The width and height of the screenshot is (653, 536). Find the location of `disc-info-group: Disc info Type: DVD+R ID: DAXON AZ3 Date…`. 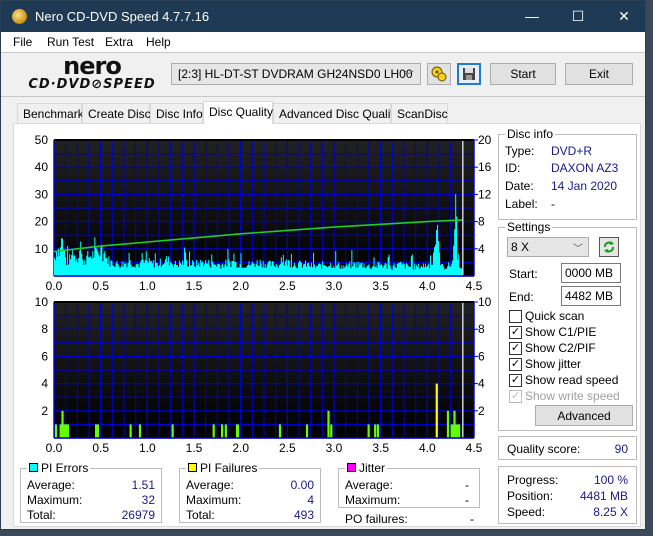

disc-info-group: Disc info Type: DVD+R ID: DAXON AZ3 Date… is located at coordinates (567, 173).